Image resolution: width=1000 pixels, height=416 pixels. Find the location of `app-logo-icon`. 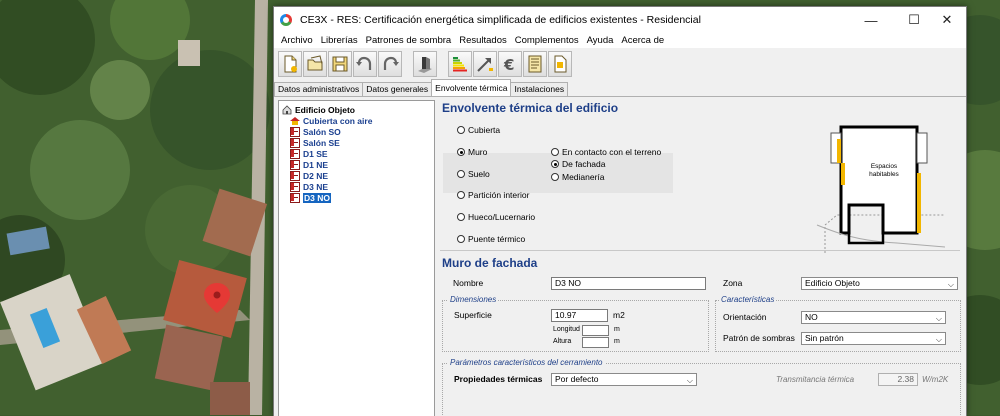

app-logo-icon is located at coordinates (286, 20).